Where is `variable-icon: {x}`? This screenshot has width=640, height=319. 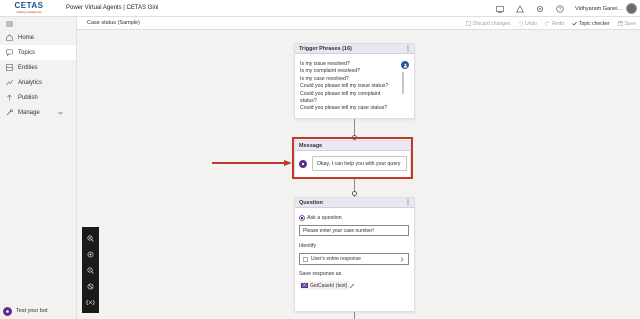 variable-icon: {x} is located at coordinates (304, 285).